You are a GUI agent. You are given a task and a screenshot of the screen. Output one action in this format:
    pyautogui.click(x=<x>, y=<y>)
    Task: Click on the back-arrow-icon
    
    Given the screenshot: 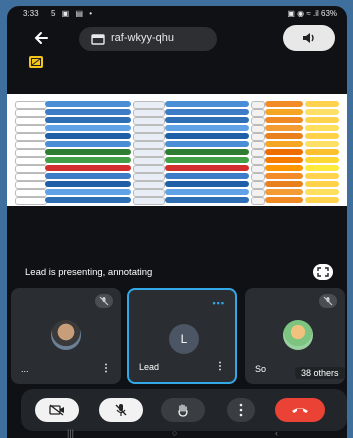 What is the action you would take?
    pyautogui.click(x=41, y=38)
    